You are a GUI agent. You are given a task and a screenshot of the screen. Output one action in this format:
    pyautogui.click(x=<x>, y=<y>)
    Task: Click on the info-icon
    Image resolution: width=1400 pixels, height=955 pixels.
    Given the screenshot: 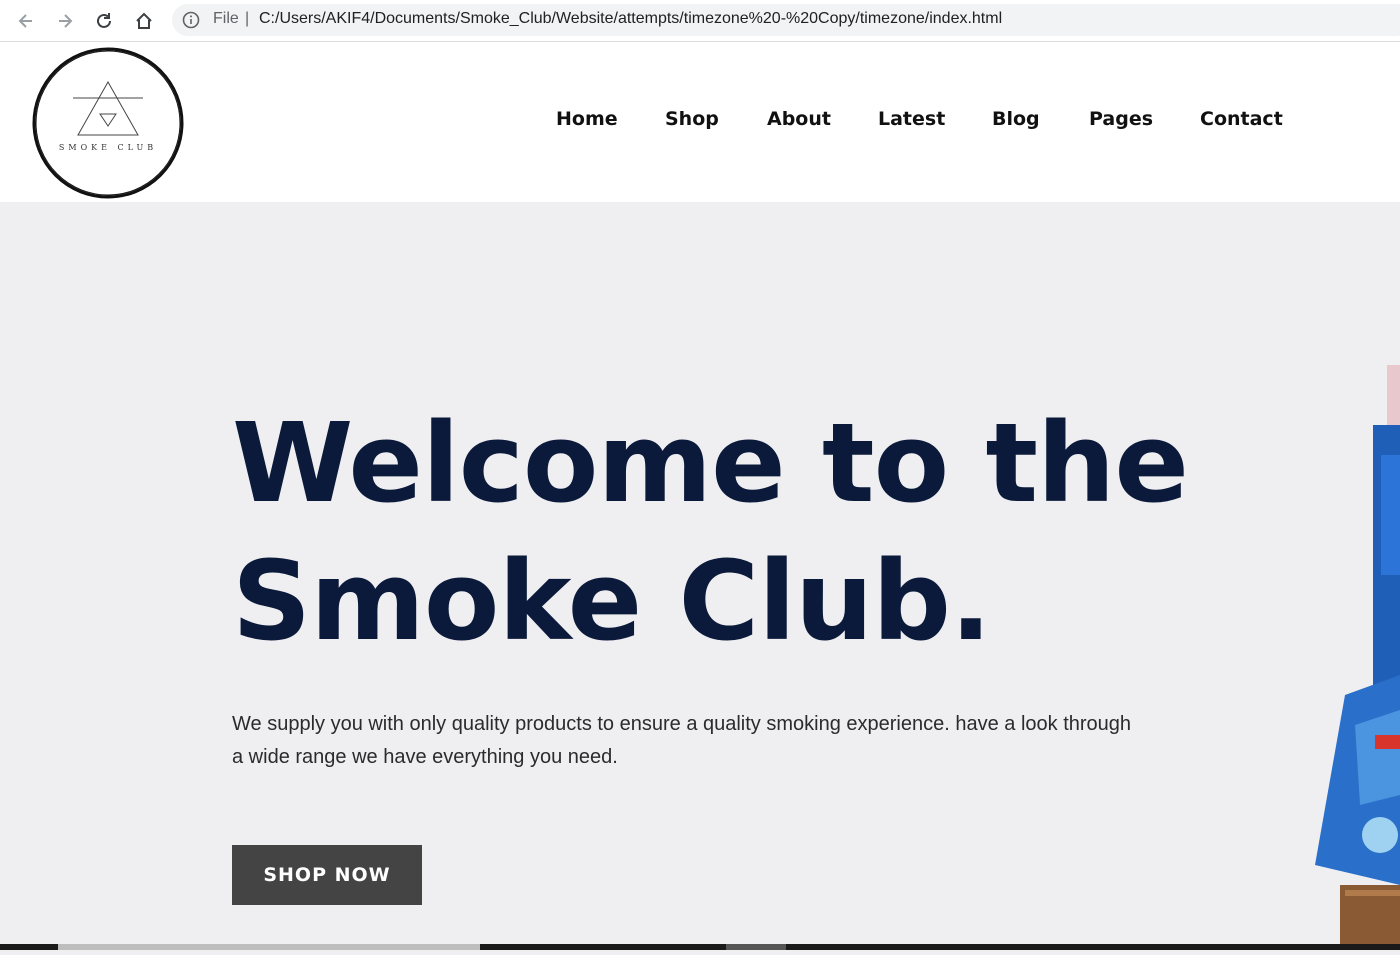 What is the action you would take?
    pyautogui.click(x=191, y=20)
    